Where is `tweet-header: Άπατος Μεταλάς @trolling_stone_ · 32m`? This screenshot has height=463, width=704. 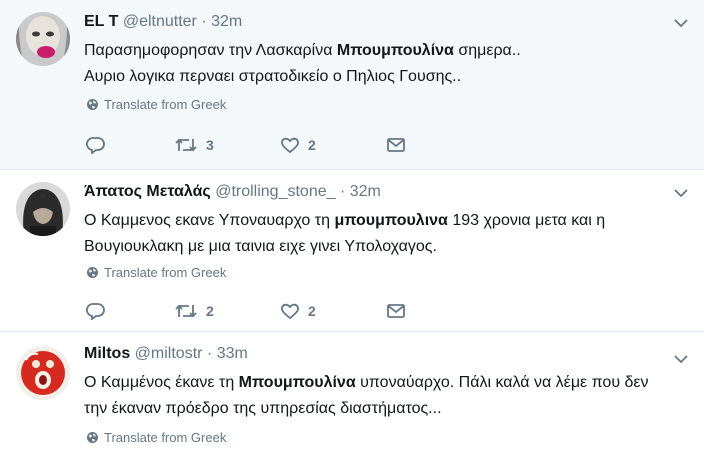 tweet-header: Άπατος Μεταλάς @trolling_stone_ · 32m is located at coordinates (232, 192).